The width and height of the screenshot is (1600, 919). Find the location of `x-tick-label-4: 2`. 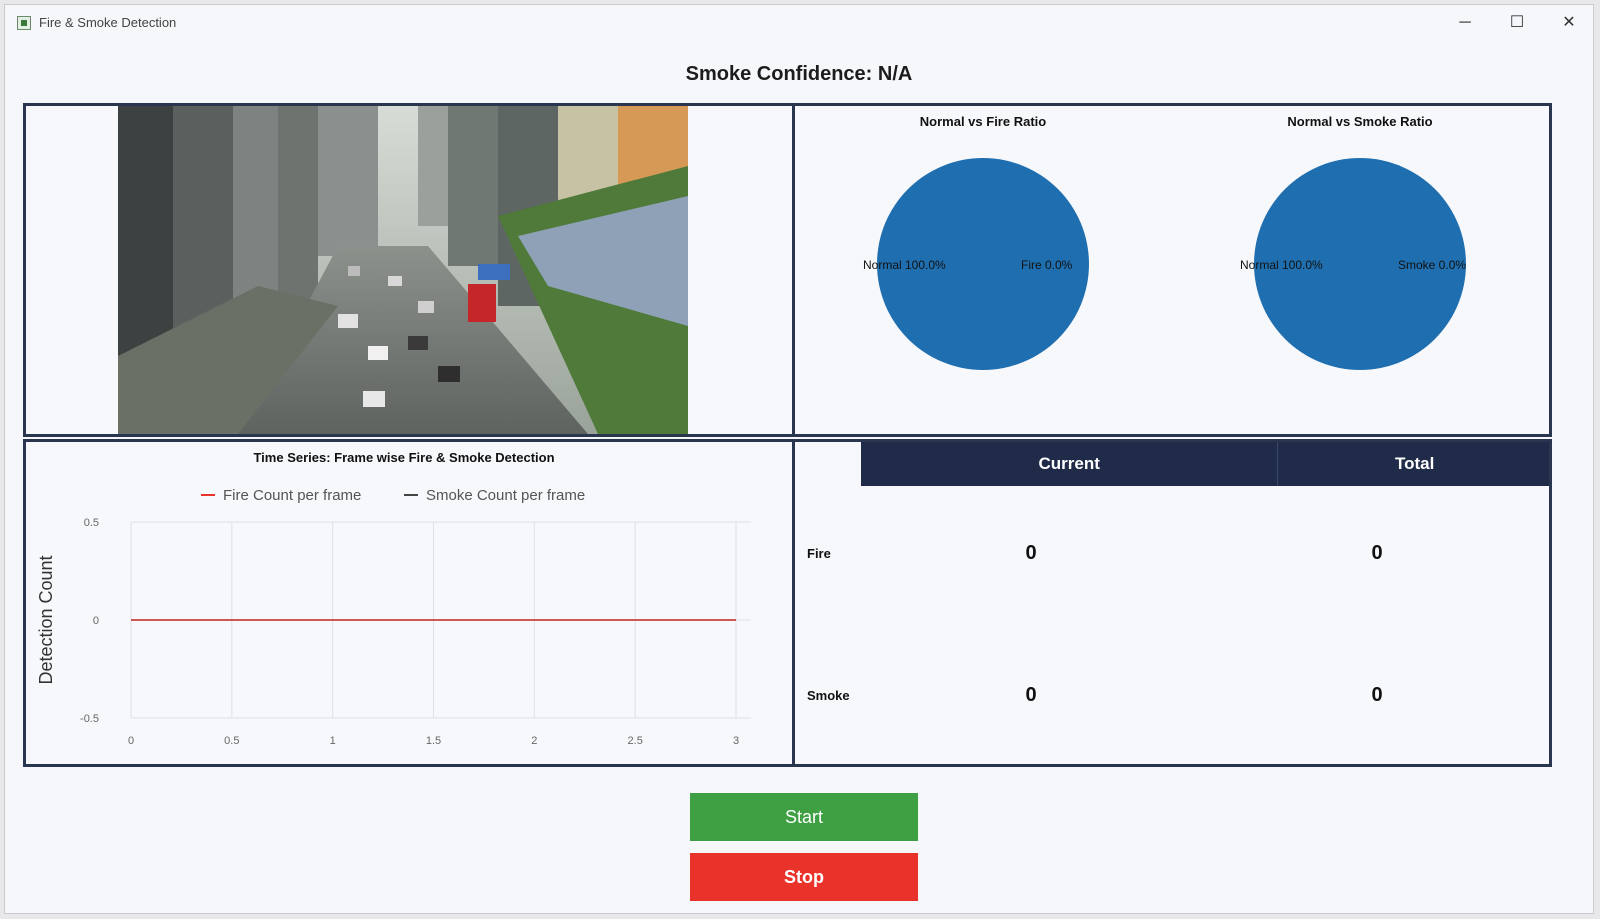

x-tick-label-4: 2 is located at coordinates (534, 741).